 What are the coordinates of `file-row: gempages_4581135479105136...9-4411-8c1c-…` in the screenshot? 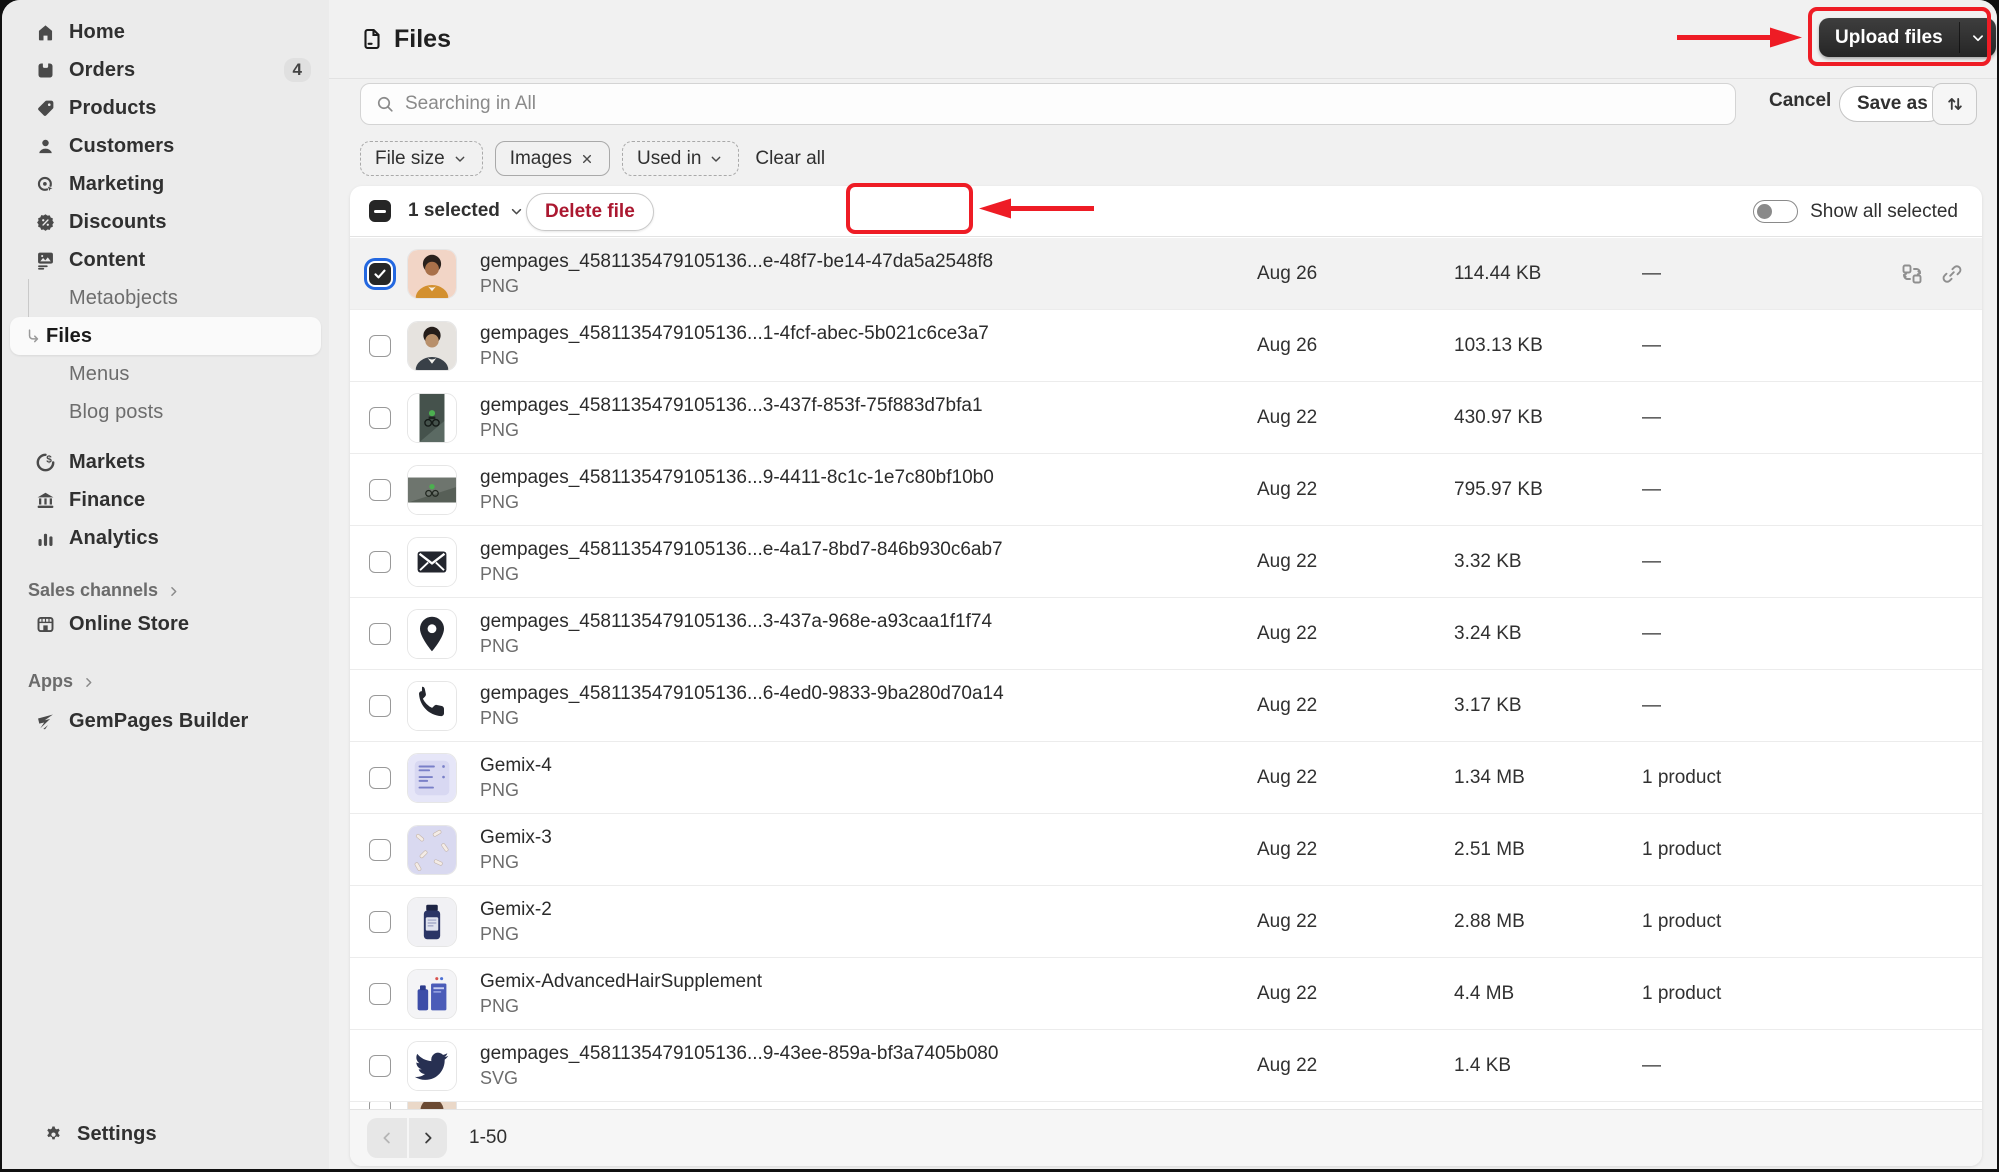 It's located at (1166, 490).